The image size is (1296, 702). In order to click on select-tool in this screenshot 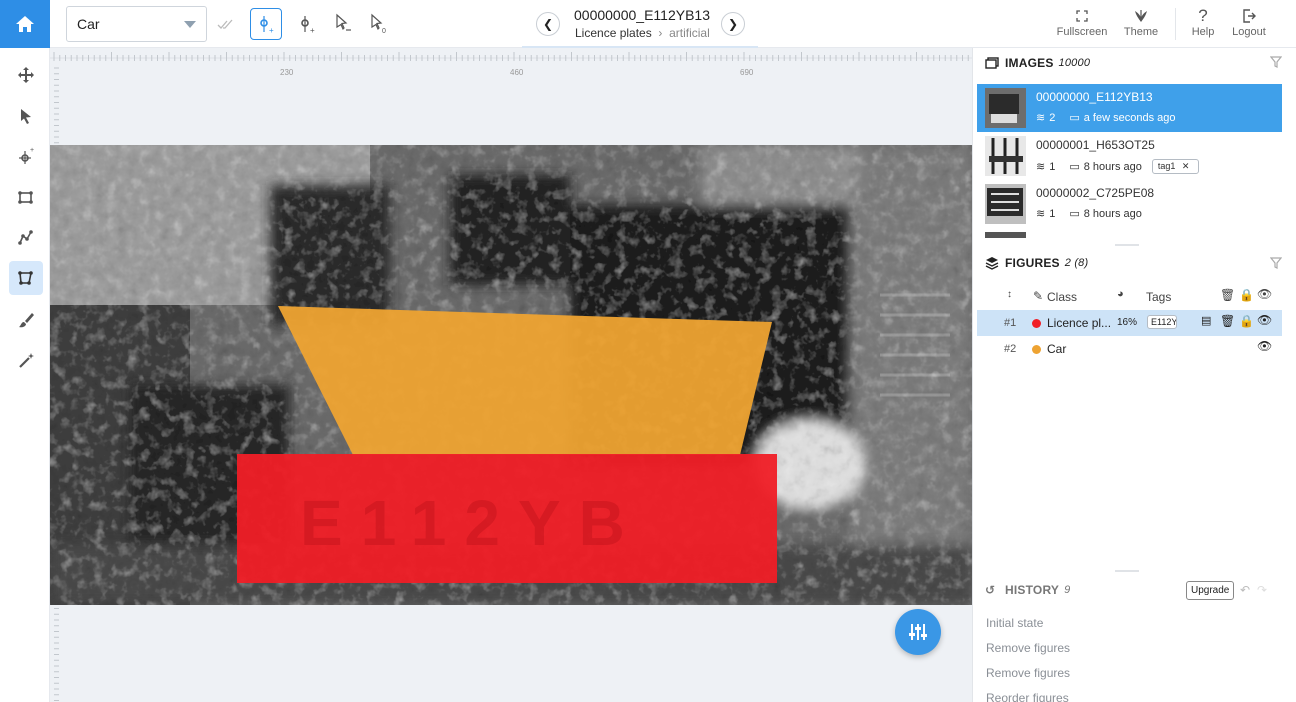, I will do `click(26, 116)`.